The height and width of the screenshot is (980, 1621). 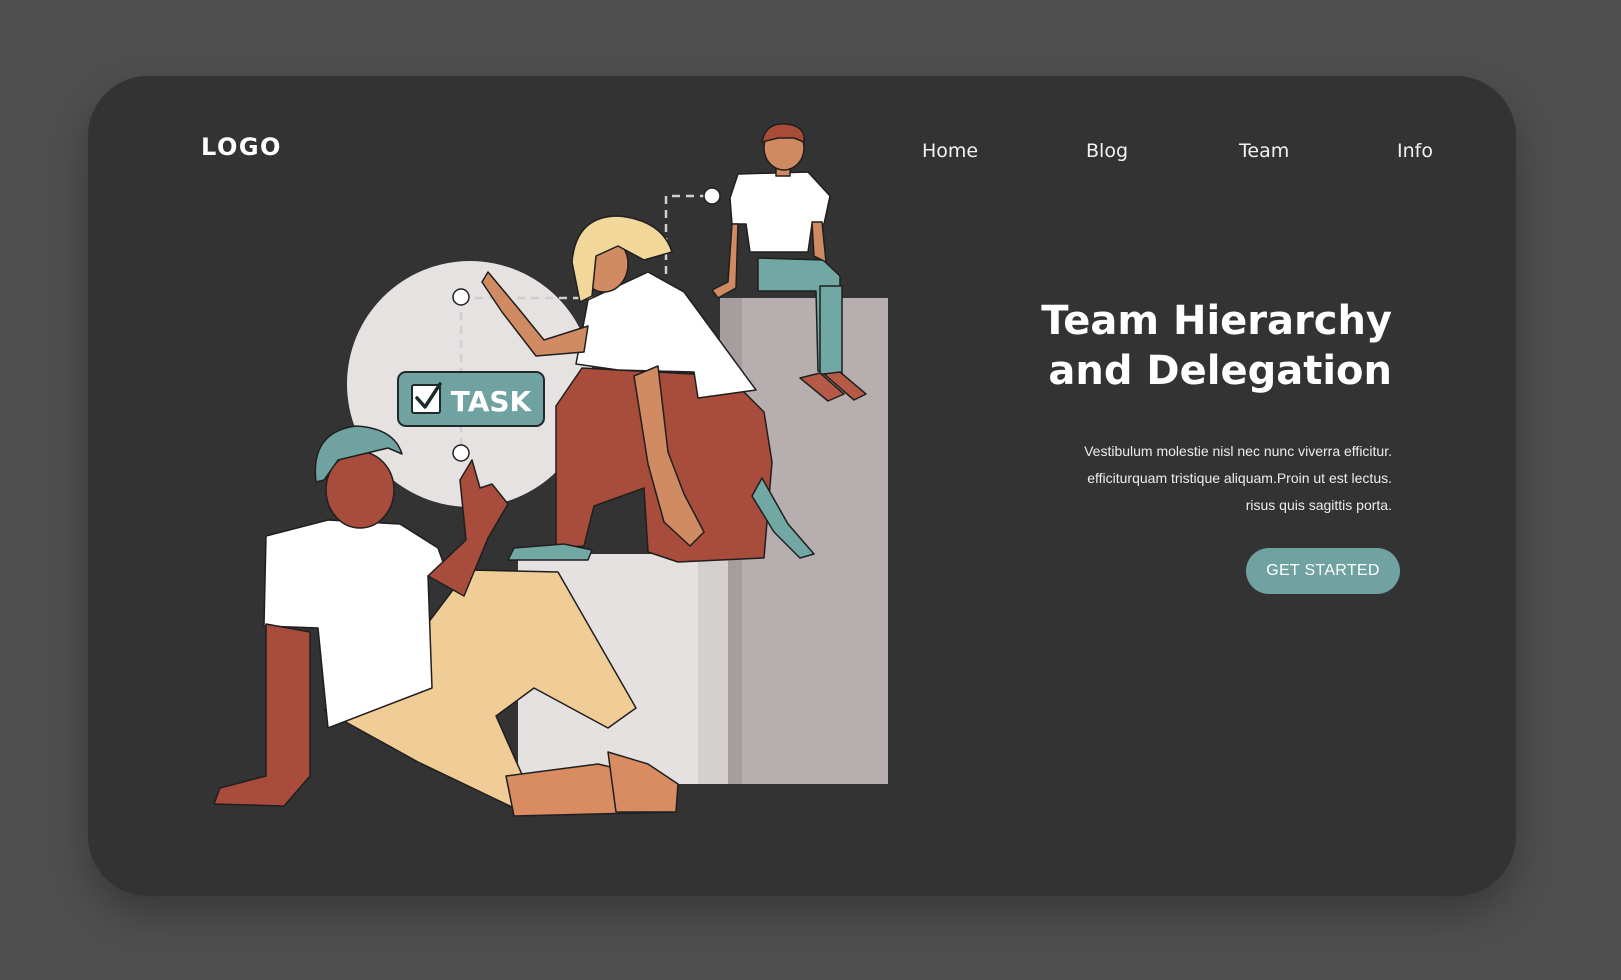 I want to click on get-started-button: GET STARTED, so click(x=1323, y=571).